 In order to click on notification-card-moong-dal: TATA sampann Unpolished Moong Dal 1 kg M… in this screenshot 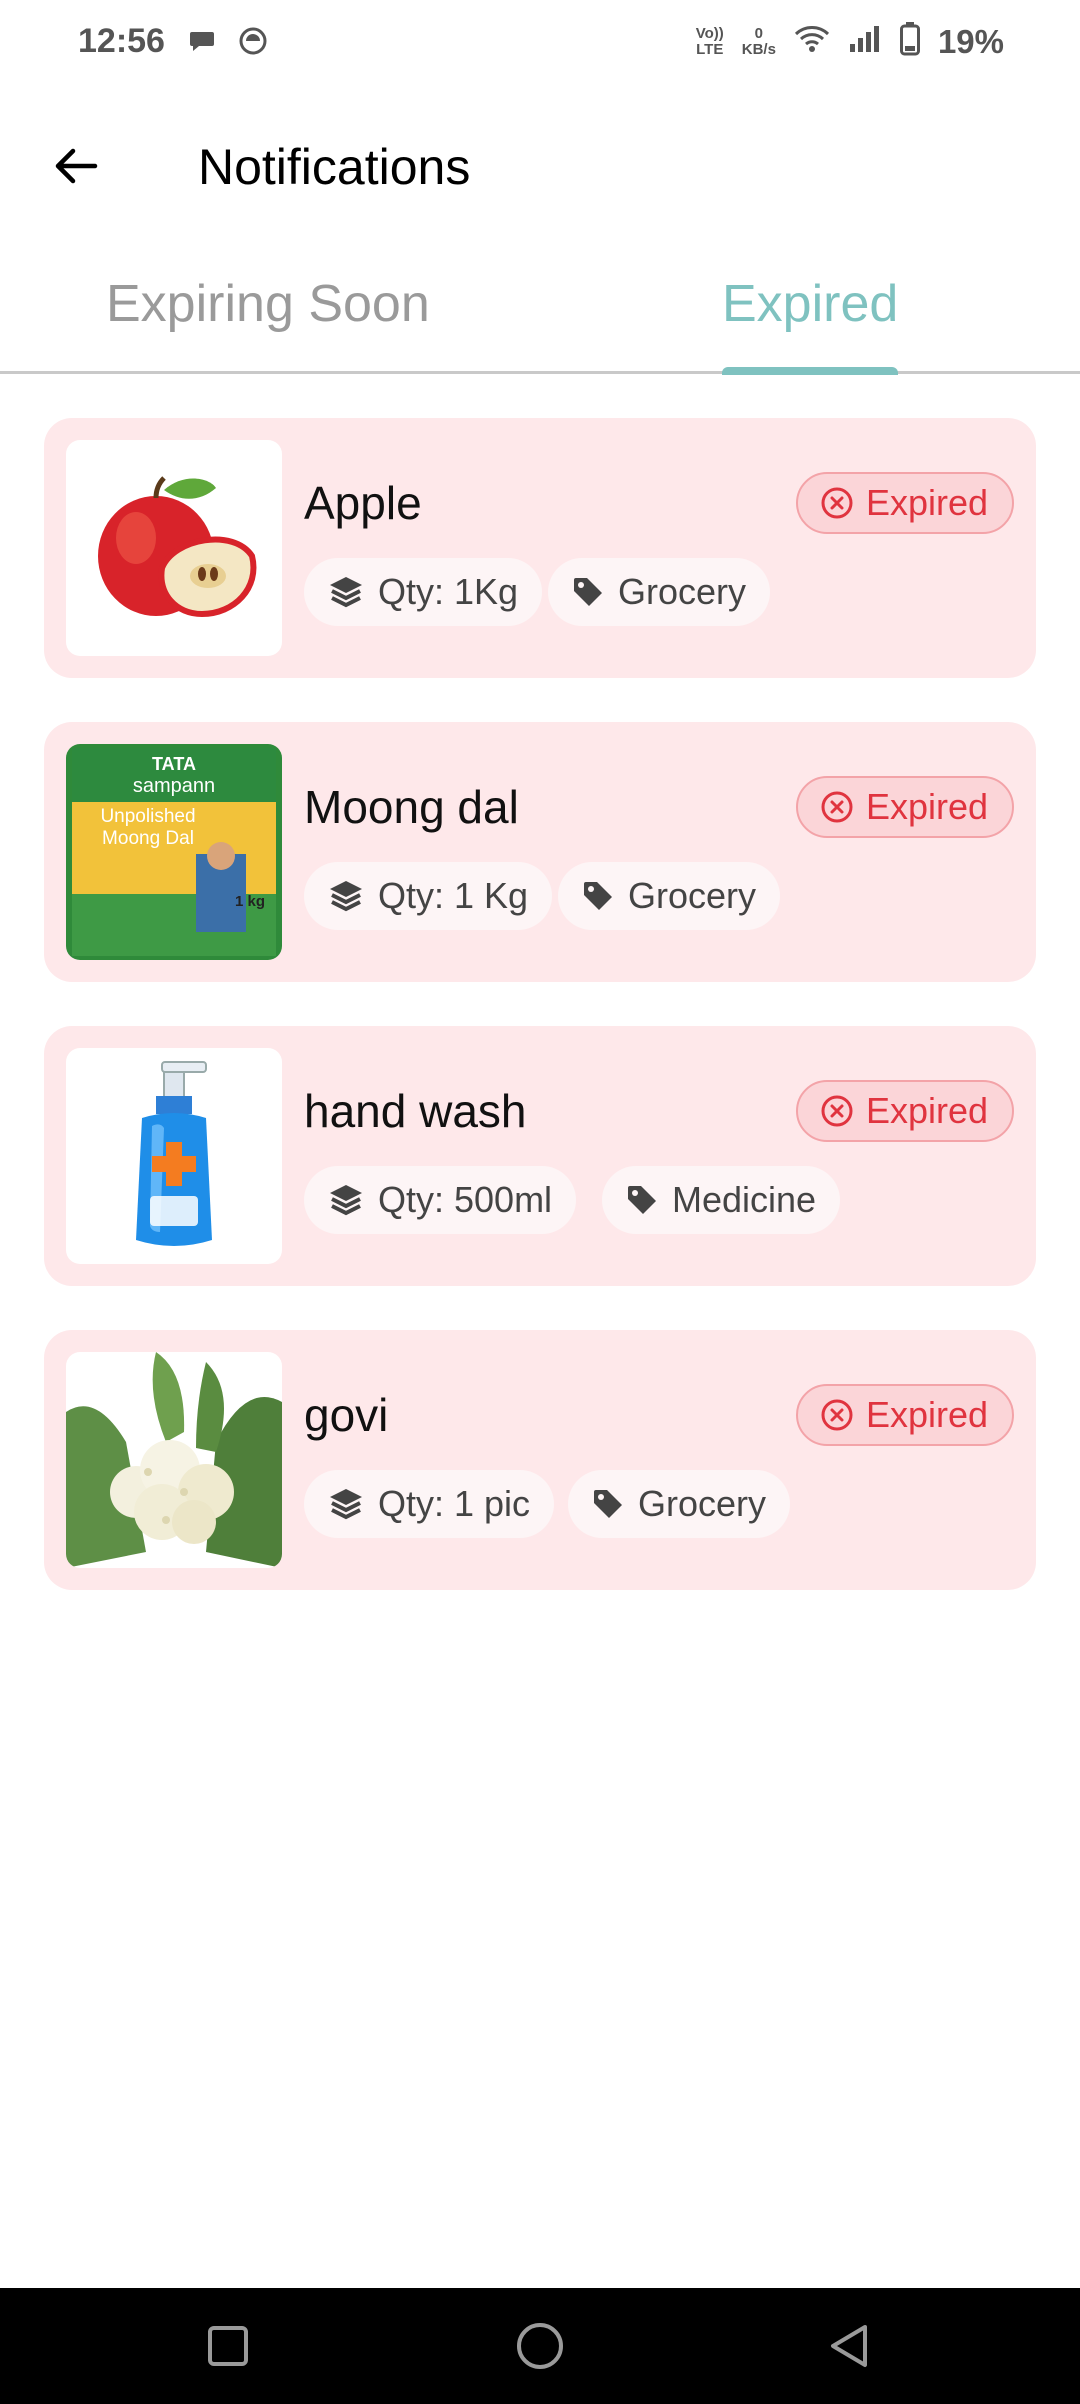, I will do `click(540, 852)`.